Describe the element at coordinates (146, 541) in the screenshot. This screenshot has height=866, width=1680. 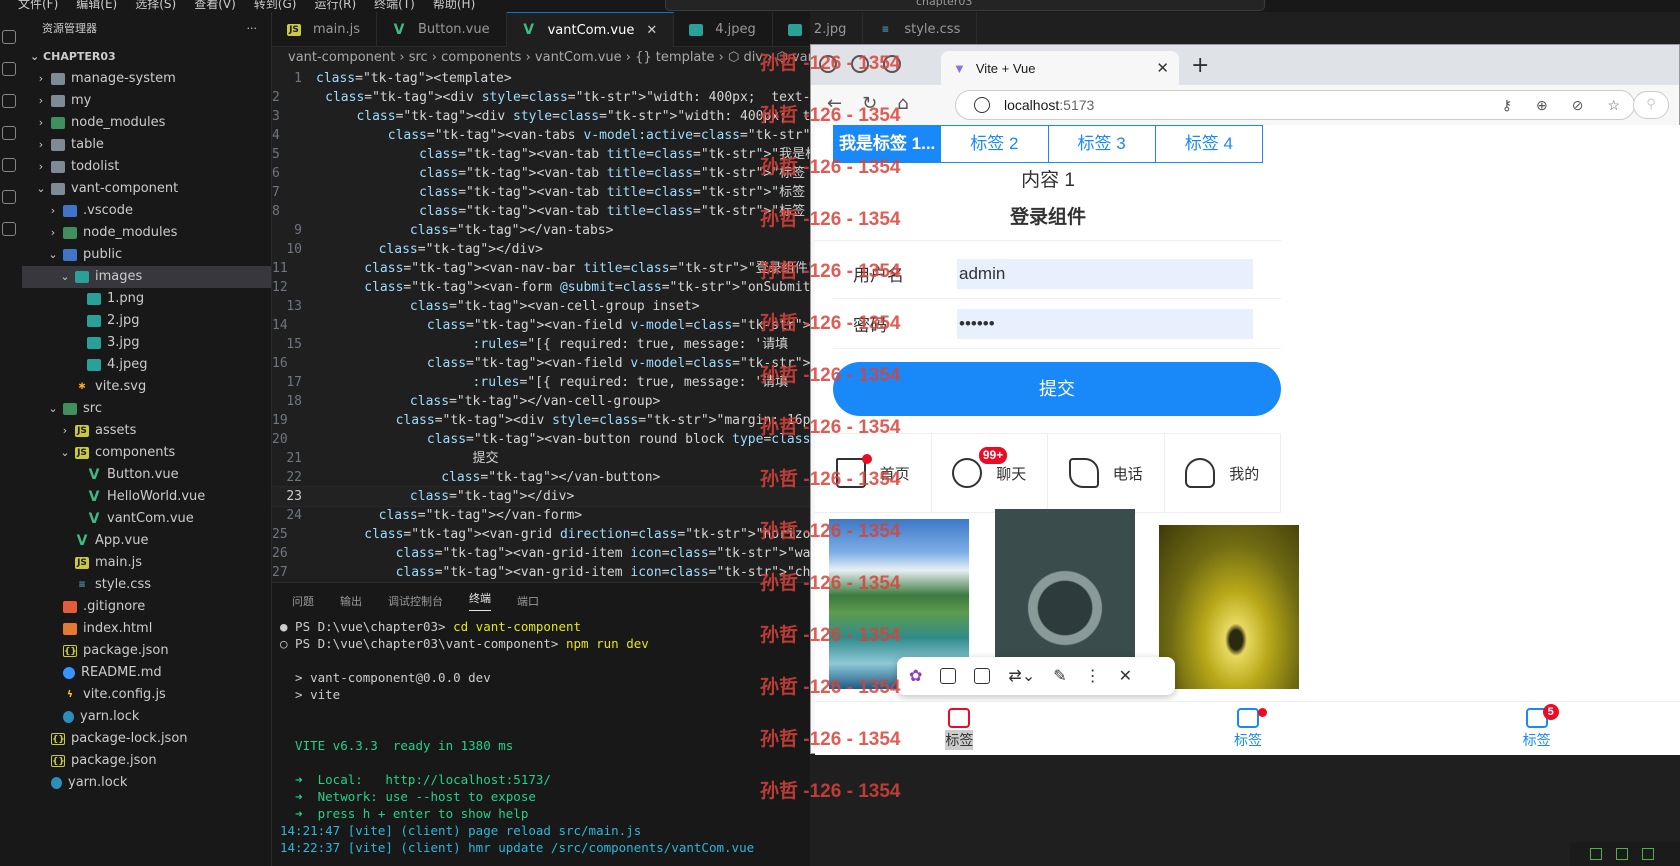
I see `file-item: V App.vue` at that location.